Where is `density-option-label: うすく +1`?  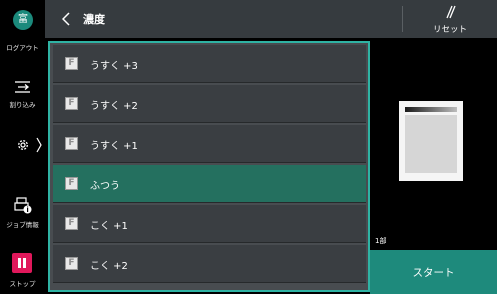
density-option-label: うすく +1 is located at coordinates (114, 146).